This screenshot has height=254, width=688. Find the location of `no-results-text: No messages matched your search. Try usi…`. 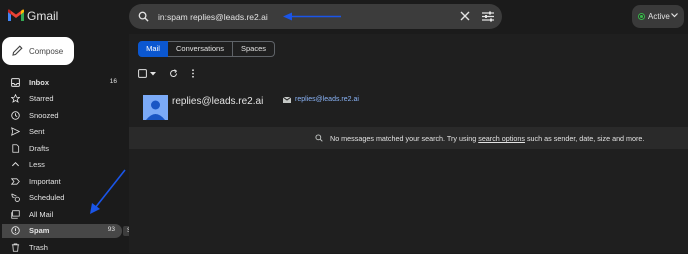

no-results-text: No messages matched your search. Try usi… is located at coordinates (487, 138).